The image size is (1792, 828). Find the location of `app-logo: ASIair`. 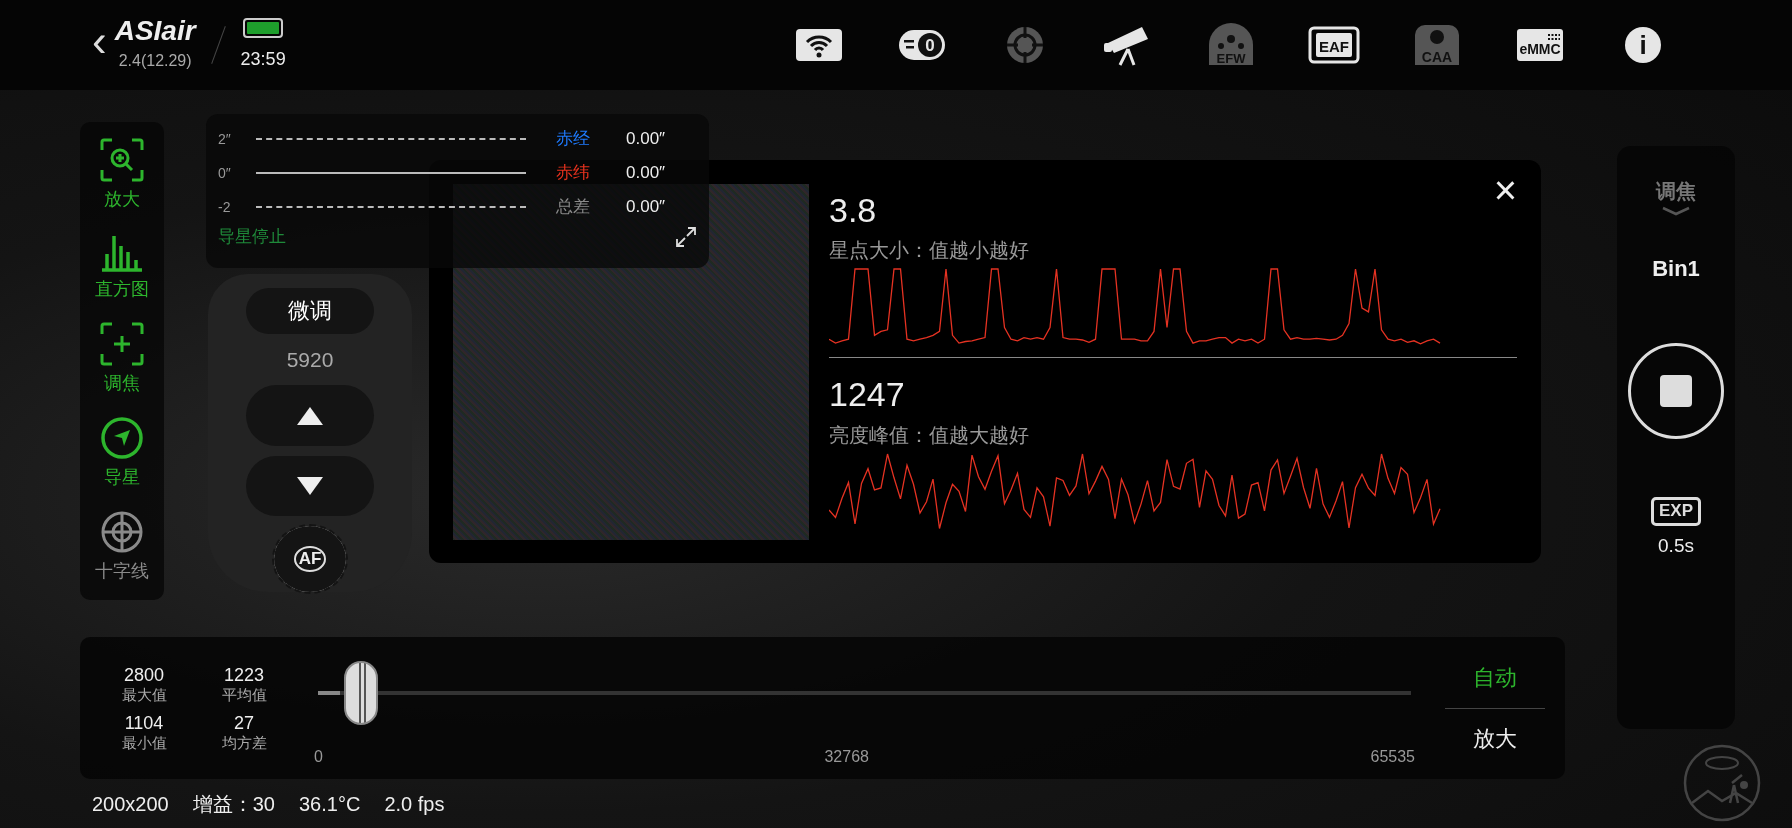

app-logo: ASIair is located at coordinates (155, 31).